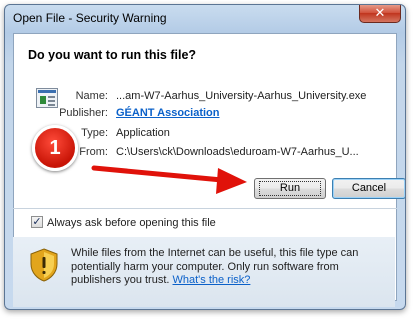  I want to click on checkmark-icon: ✓, so click(37, 222).